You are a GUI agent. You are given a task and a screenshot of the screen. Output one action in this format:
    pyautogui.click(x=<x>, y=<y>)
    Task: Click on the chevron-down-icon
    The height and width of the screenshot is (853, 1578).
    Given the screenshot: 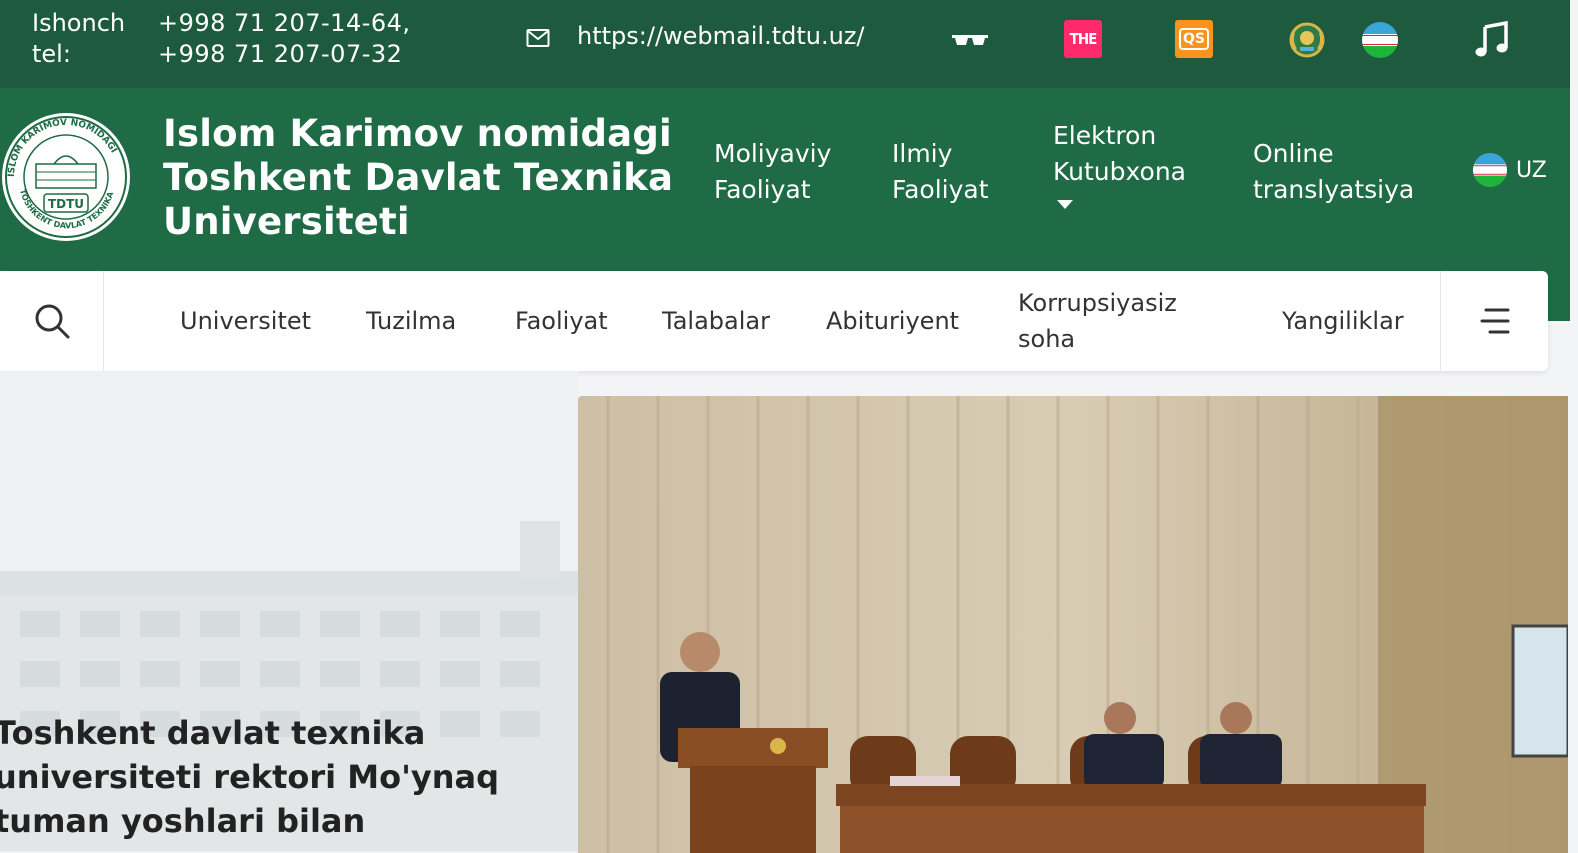 What is the action you would take?
    pyautogui.click(x=1065, y=204)
    